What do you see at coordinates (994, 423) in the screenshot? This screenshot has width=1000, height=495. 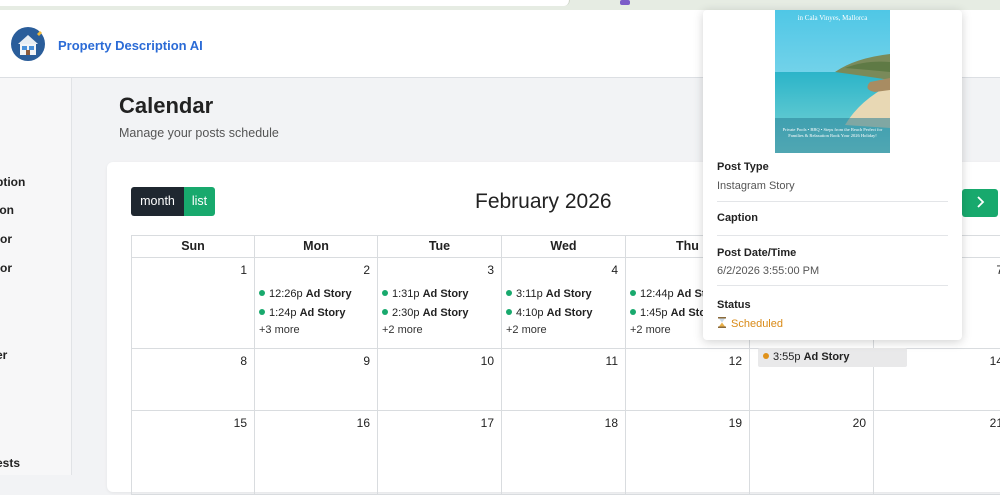 I see `day-number: 21` at bounding box center [994, 423].